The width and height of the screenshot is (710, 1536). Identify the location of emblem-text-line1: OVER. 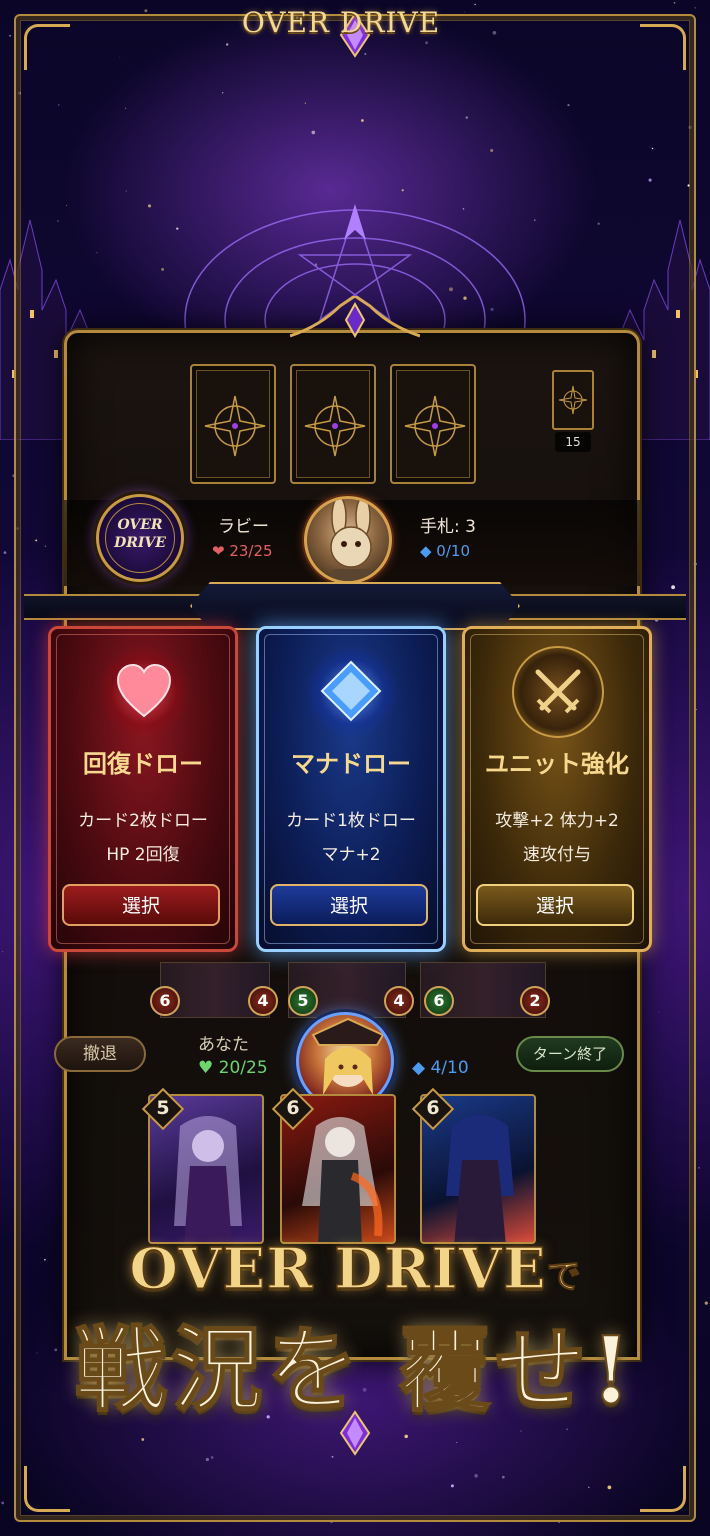
(140, 525).